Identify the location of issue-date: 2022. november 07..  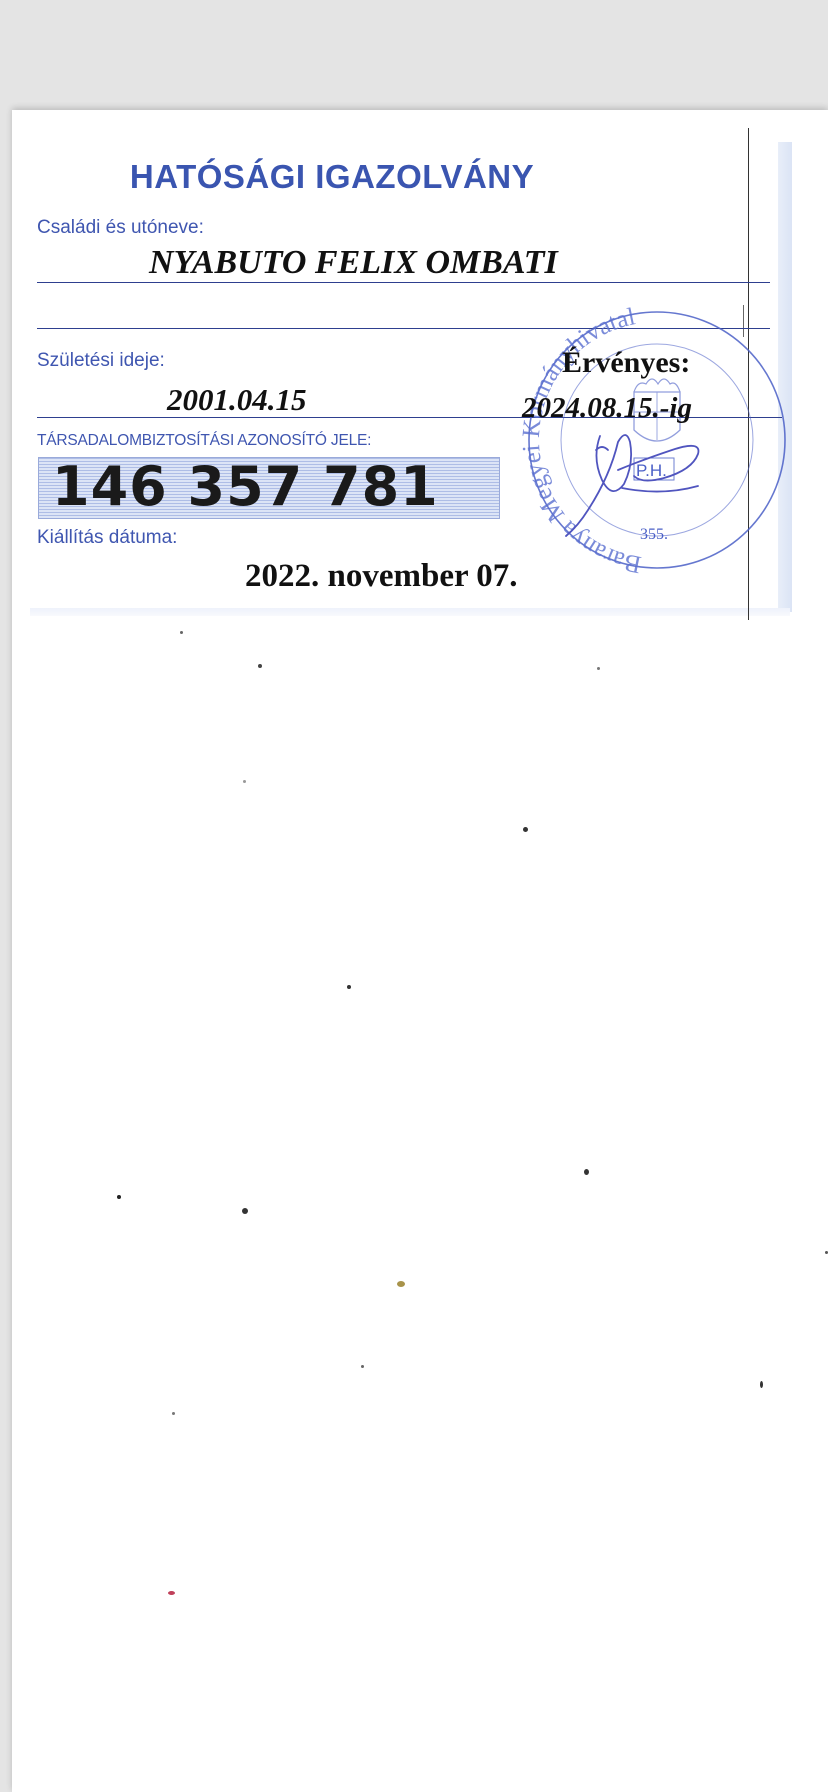
(381, 576).